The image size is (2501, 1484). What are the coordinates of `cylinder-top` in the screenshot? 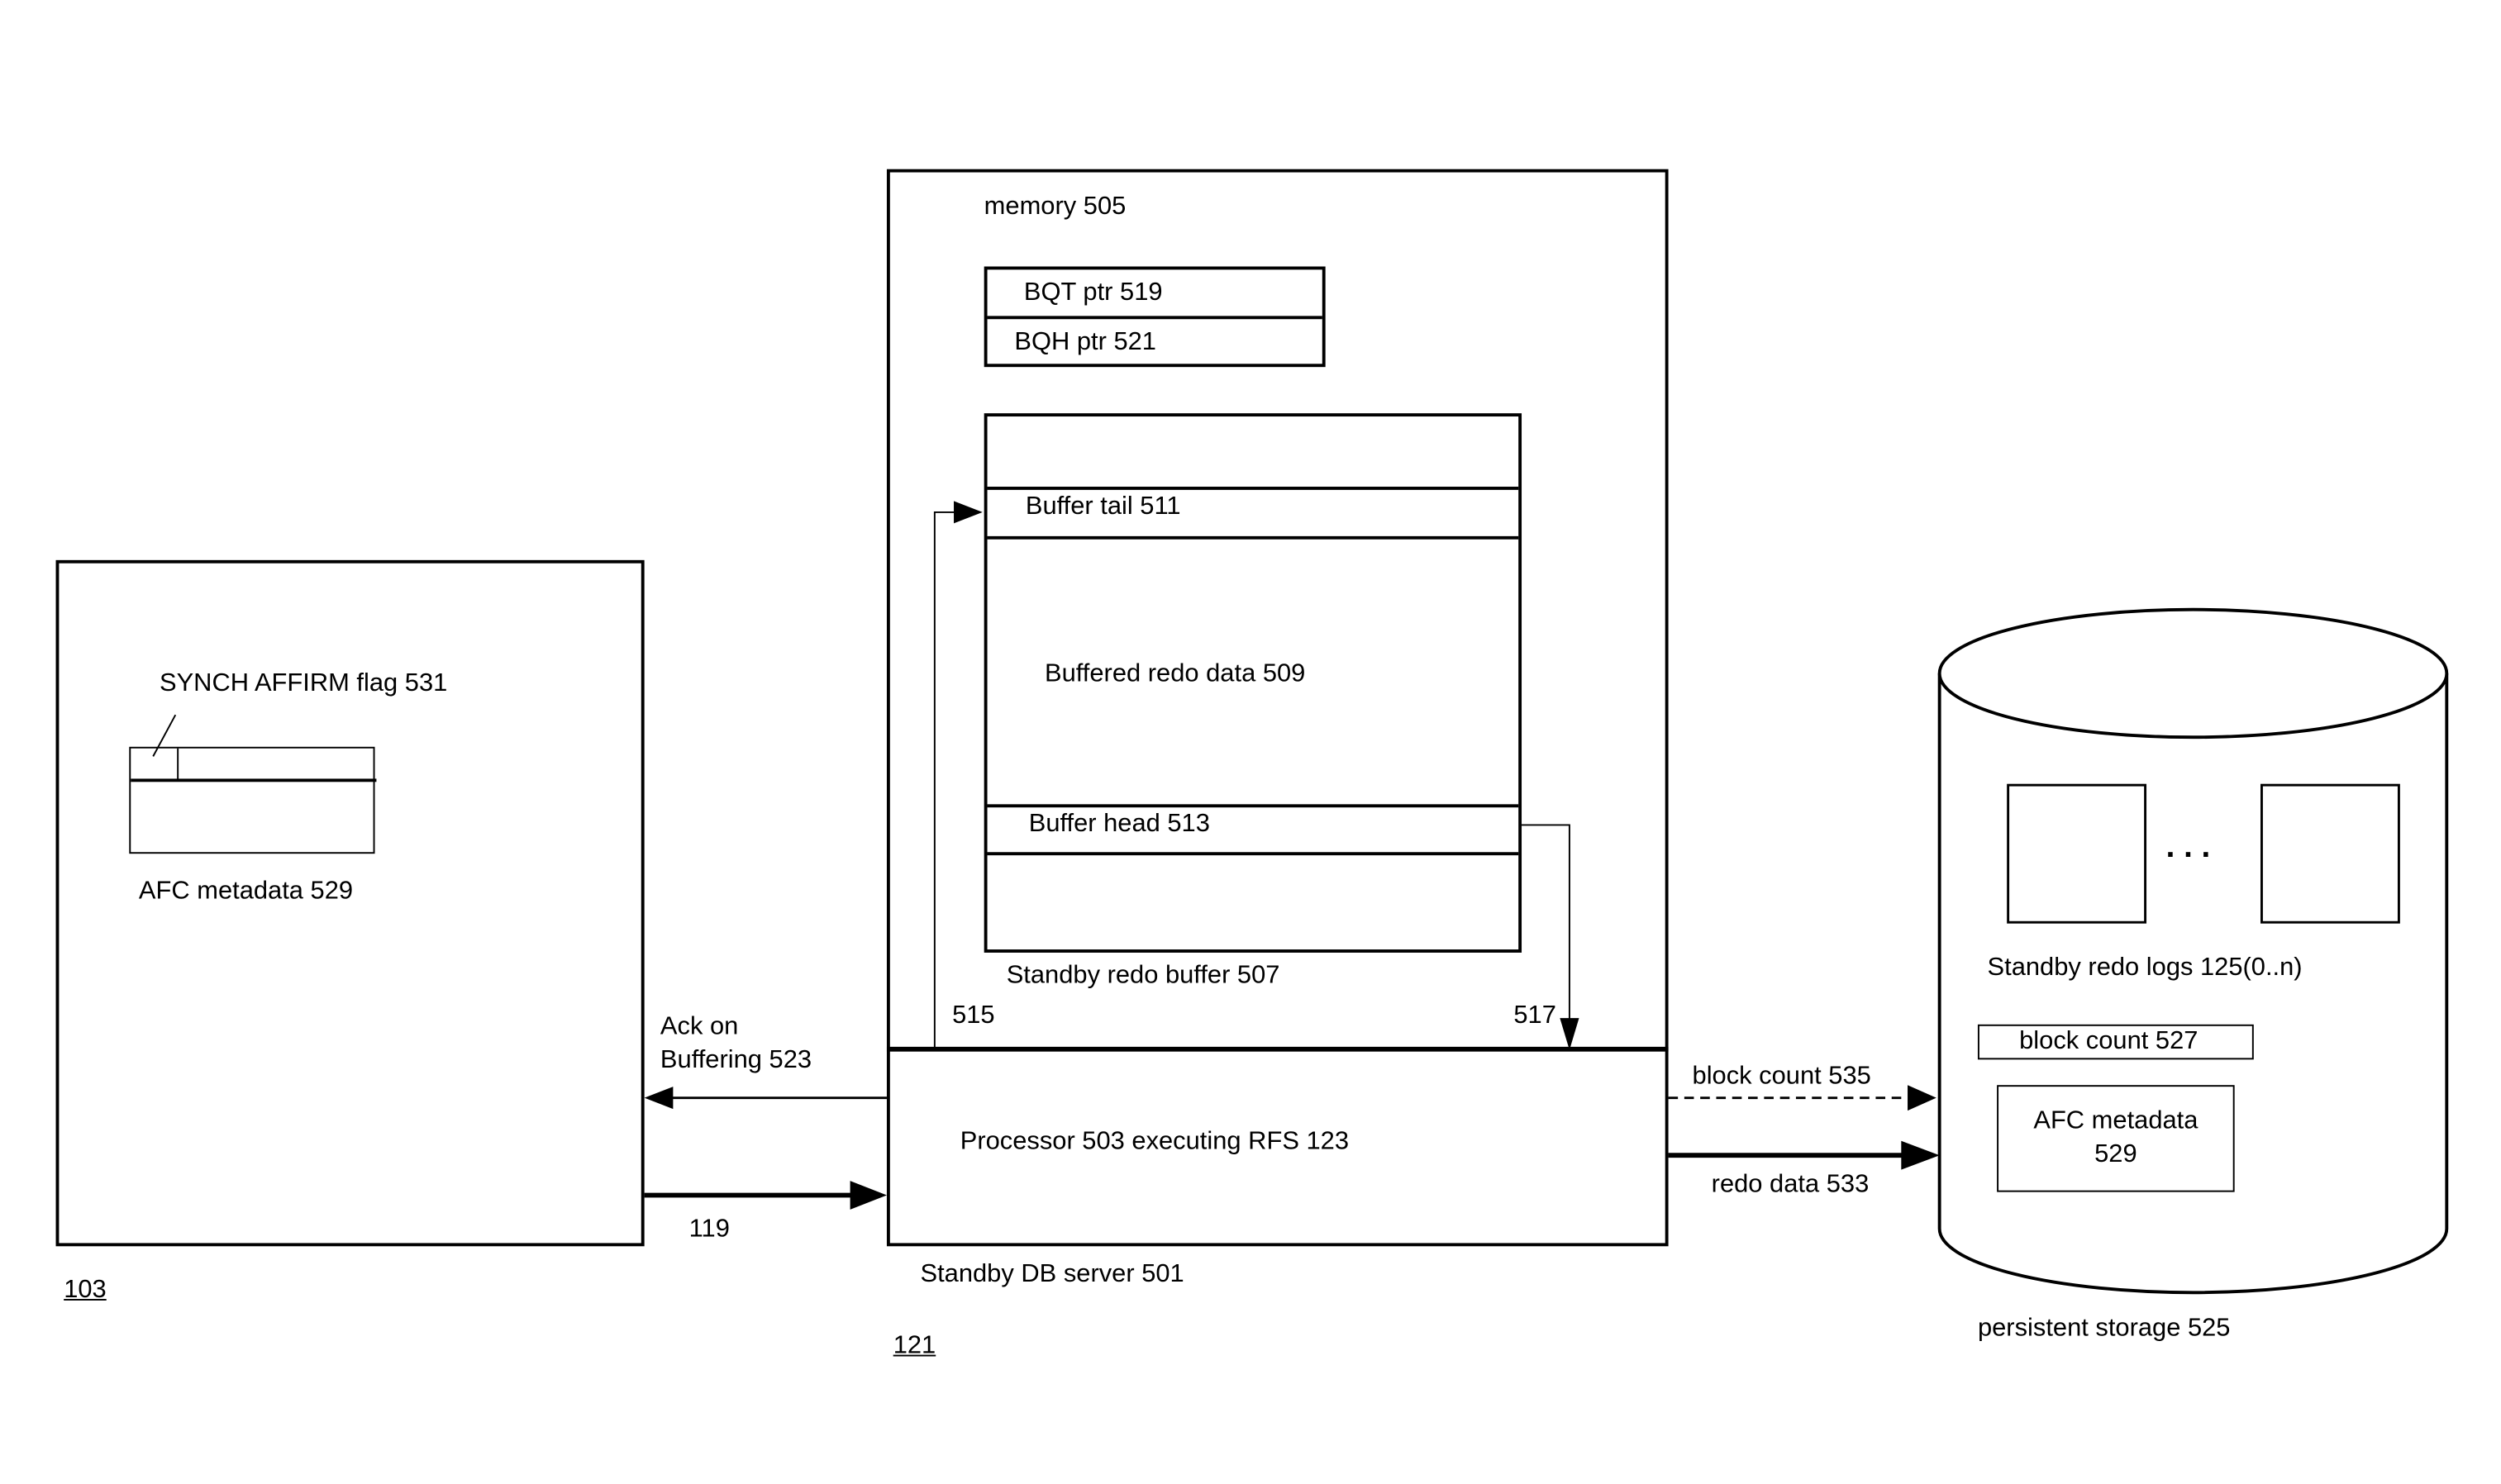 It's located at (2193, 673).